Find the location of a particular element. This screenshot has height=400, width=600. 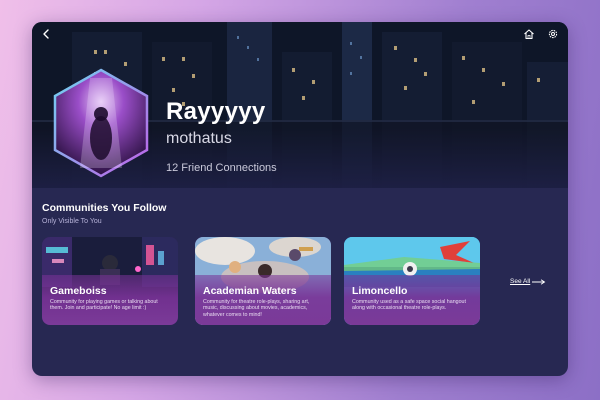

community-name: Limoncello is located at coordinates (380, 291).